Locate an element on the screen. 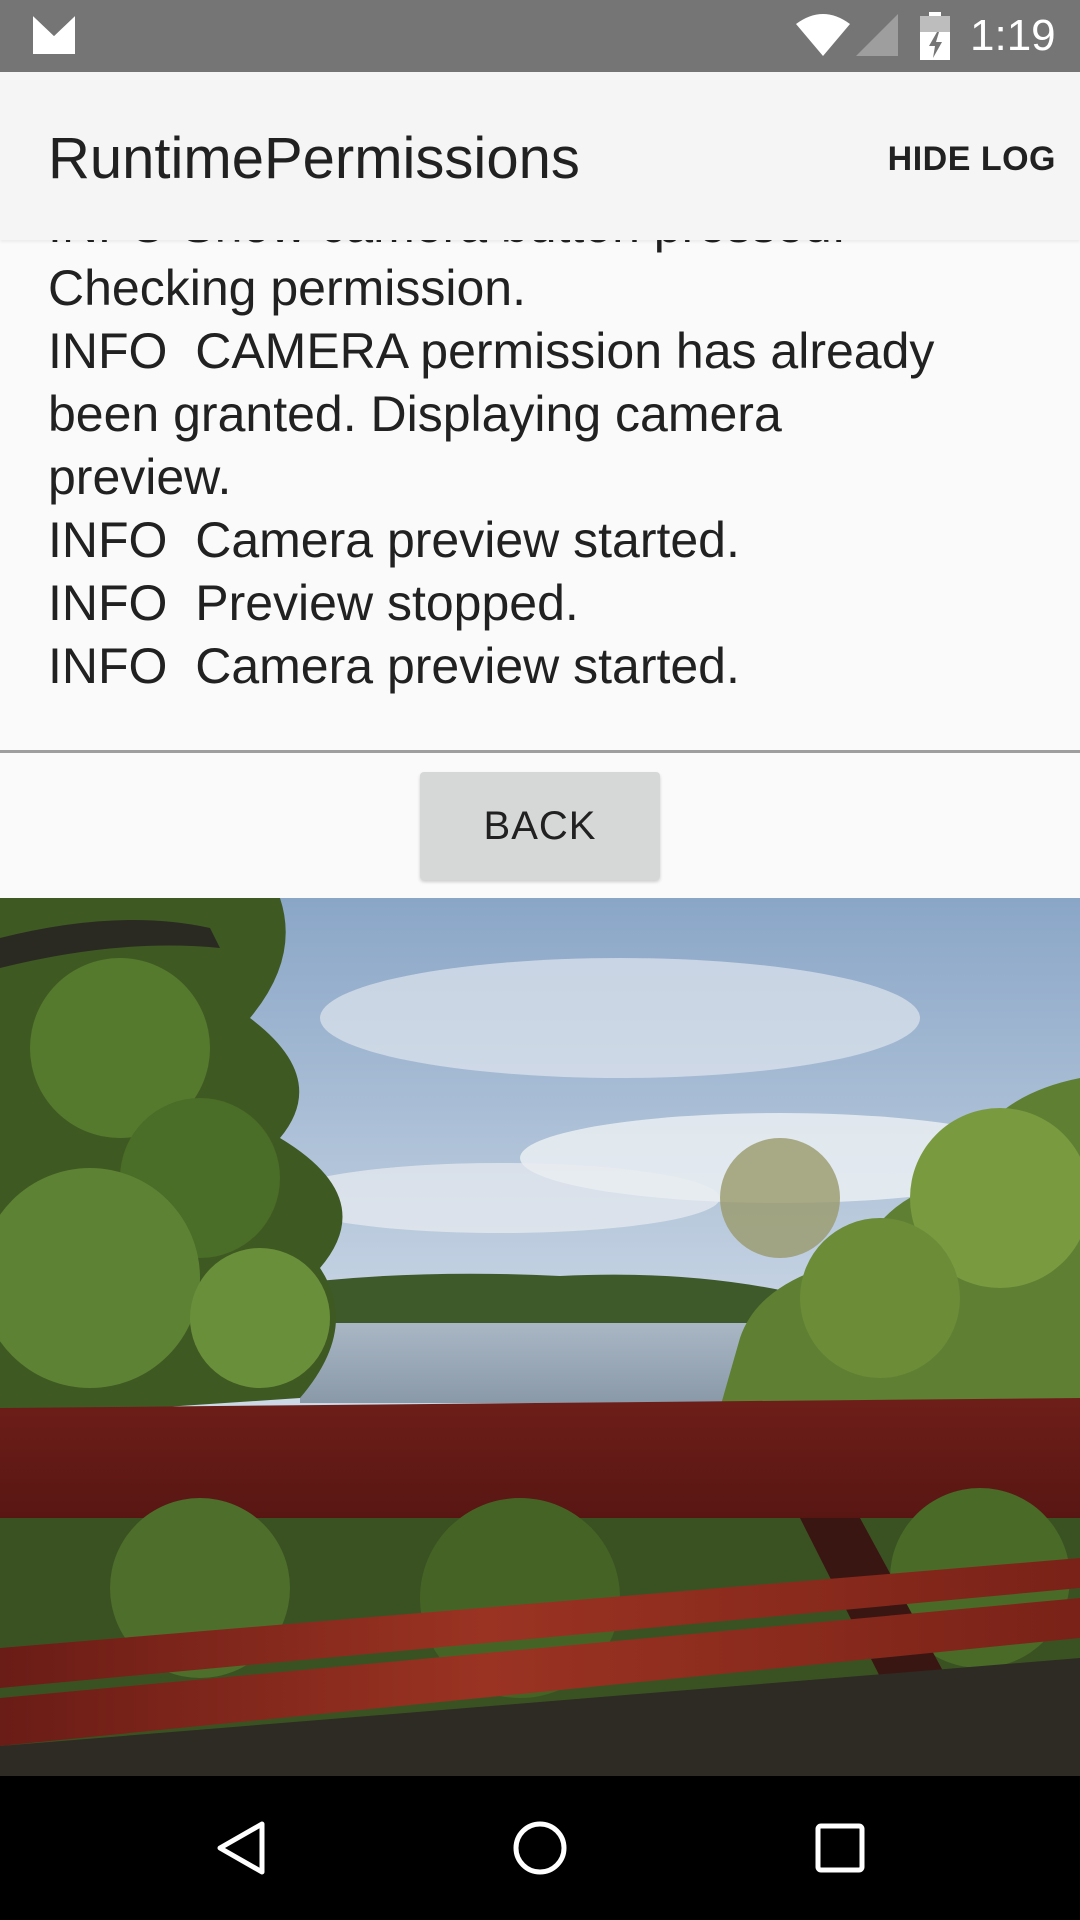  log-line: Checking permission. is located at coordinates (287, 288).